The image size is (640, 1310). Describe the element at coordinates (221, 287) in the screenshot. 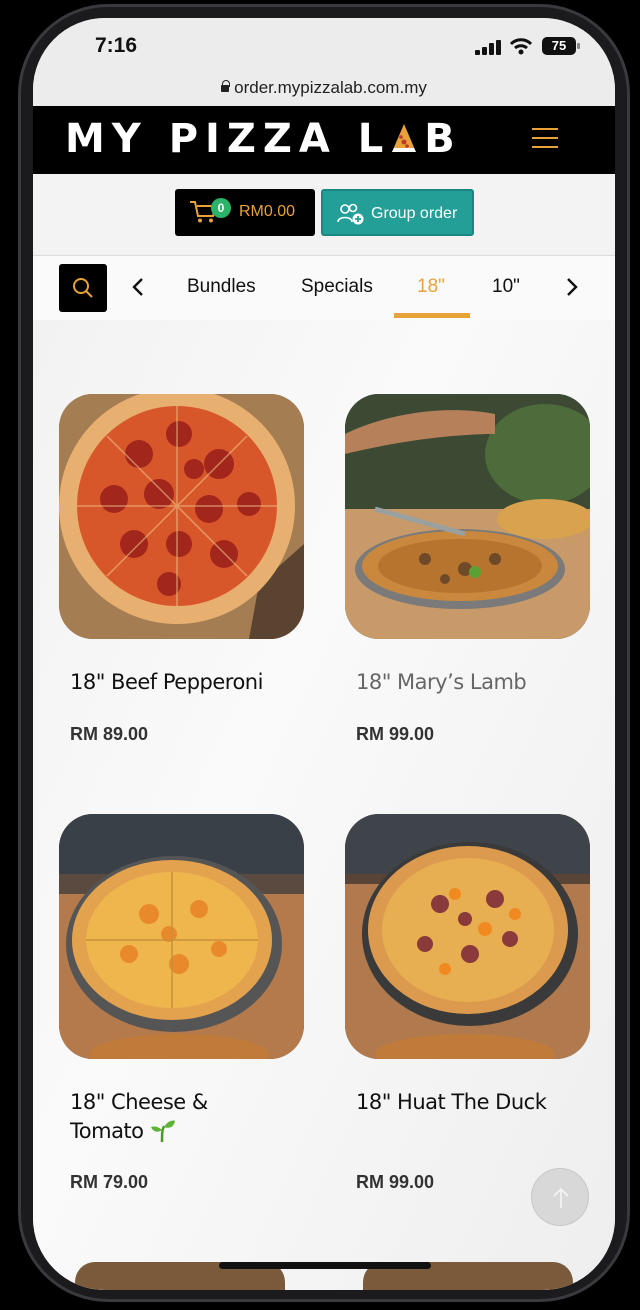

I see `tab-bundles: Bundles` at that location.